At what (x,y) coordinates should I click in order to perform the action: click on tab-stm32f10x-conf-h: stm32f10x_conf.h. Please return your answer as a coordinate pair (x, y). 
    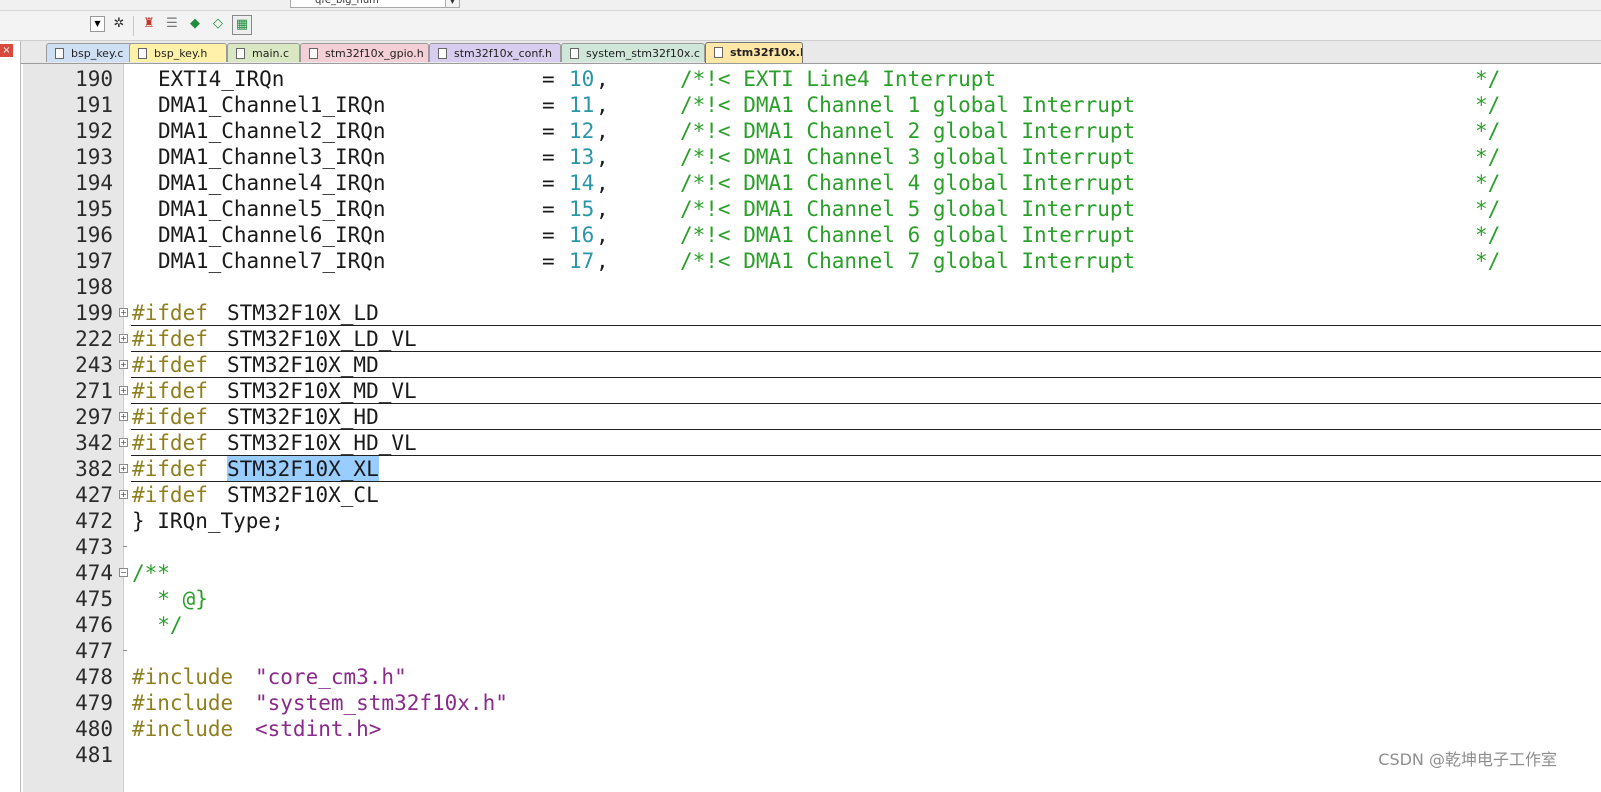
    Looking at the image, I should click on (495, 52).